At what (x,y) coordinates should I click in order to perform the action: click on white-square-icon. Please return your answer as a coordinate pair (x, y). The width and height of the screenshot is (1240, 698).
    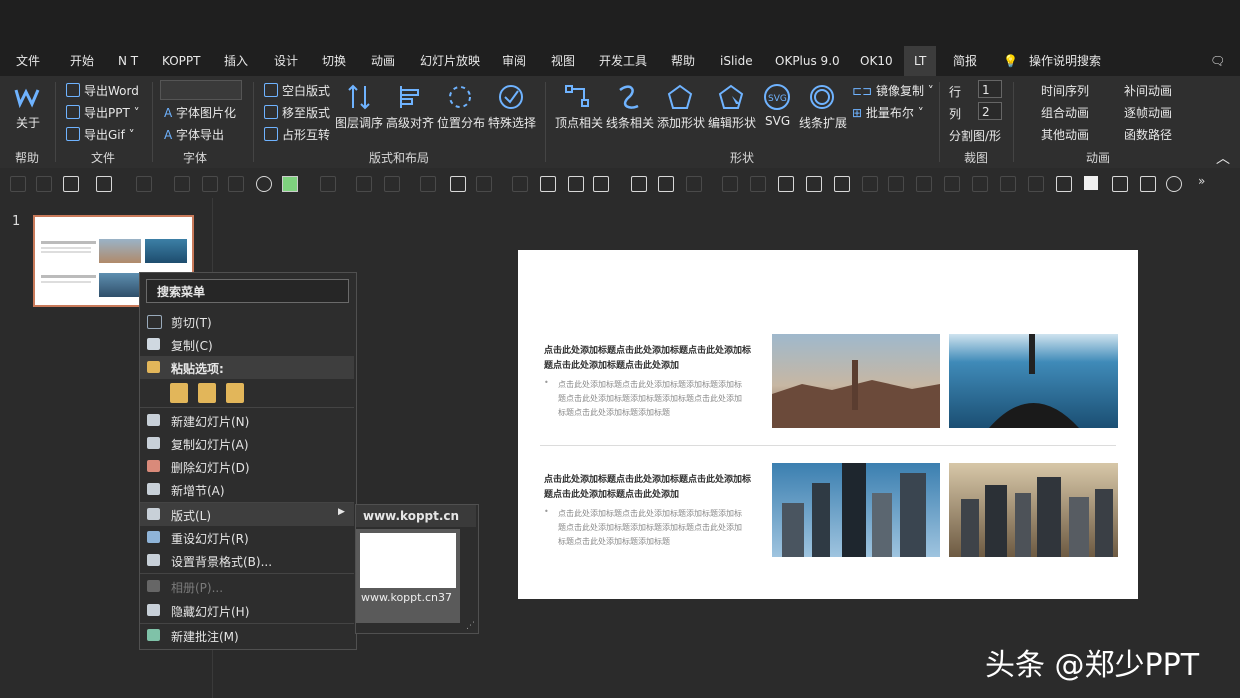
    Looking at the image, I should click on (1091, 183).